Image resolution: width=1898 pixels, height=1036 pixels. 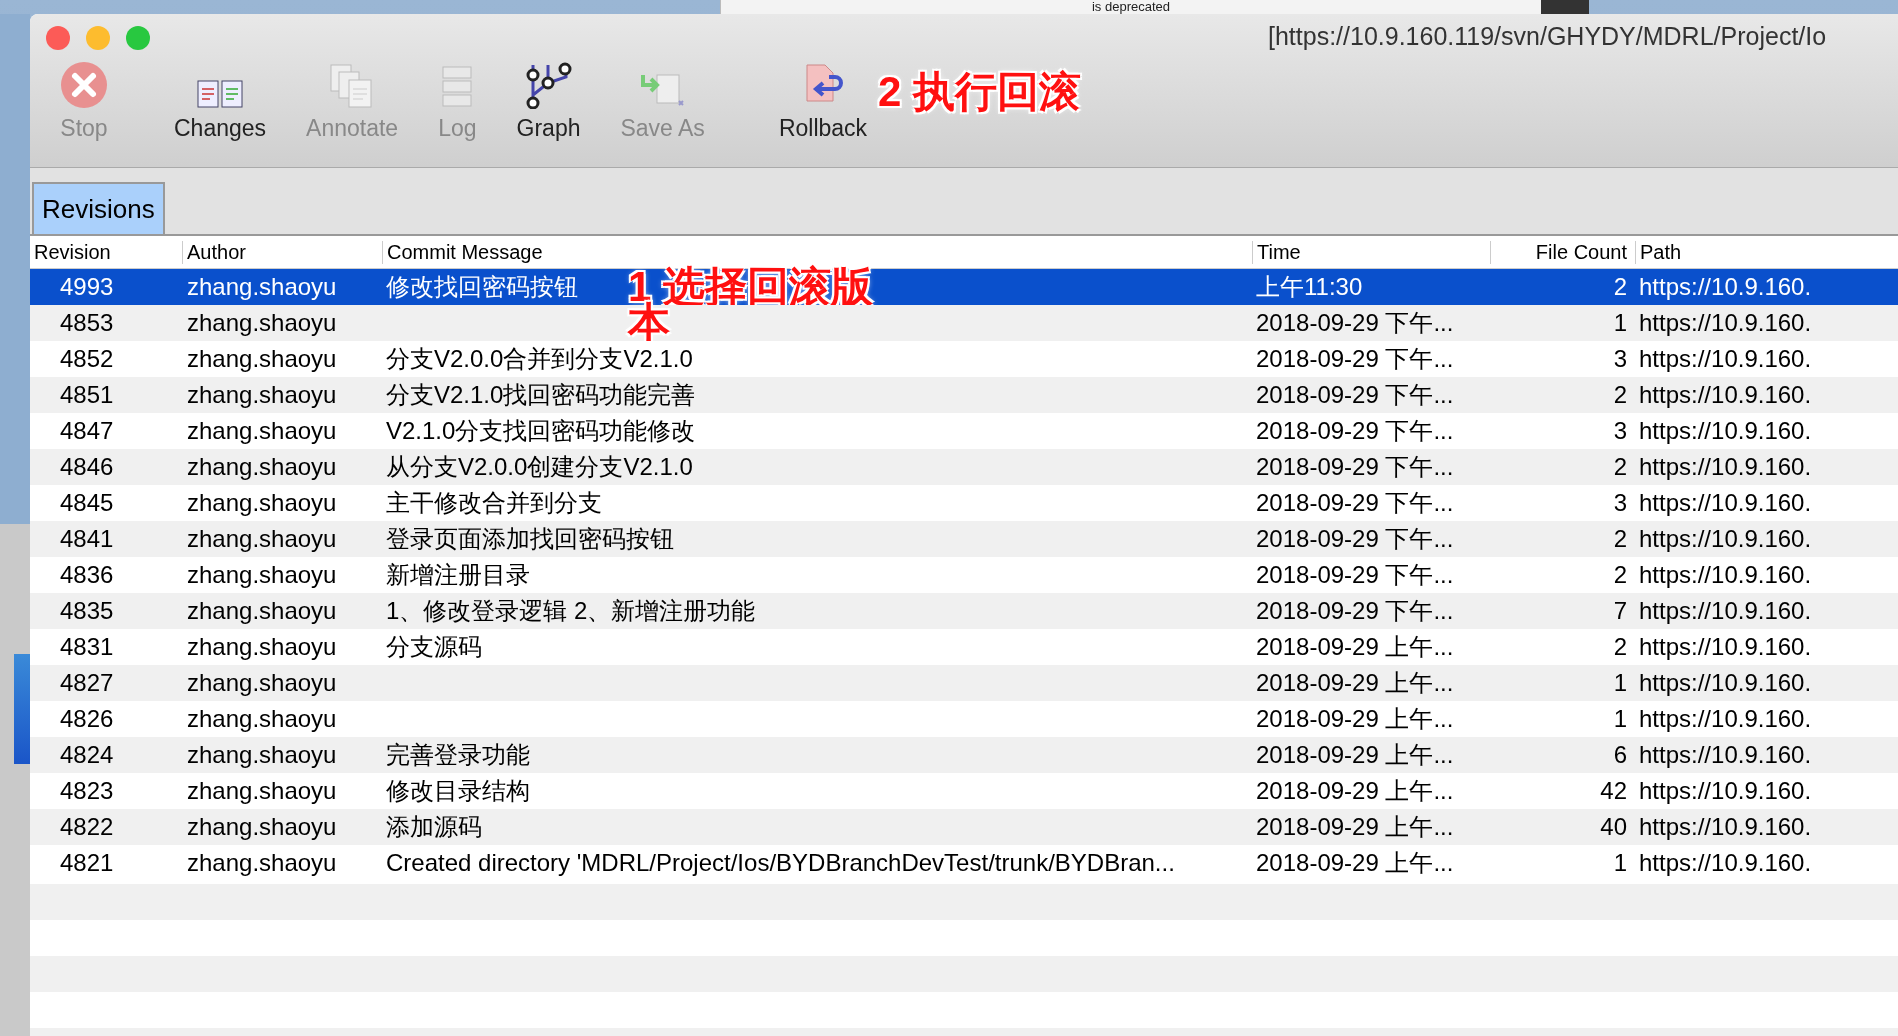 I want to click on table-cell-text: 分支源码, so click(x=433, y=647).